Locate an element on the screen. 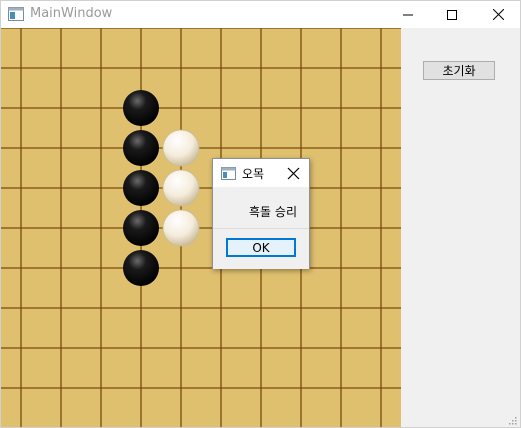 This screenshot has width=521, height=428. close-button is located at coordinates (497, 14).